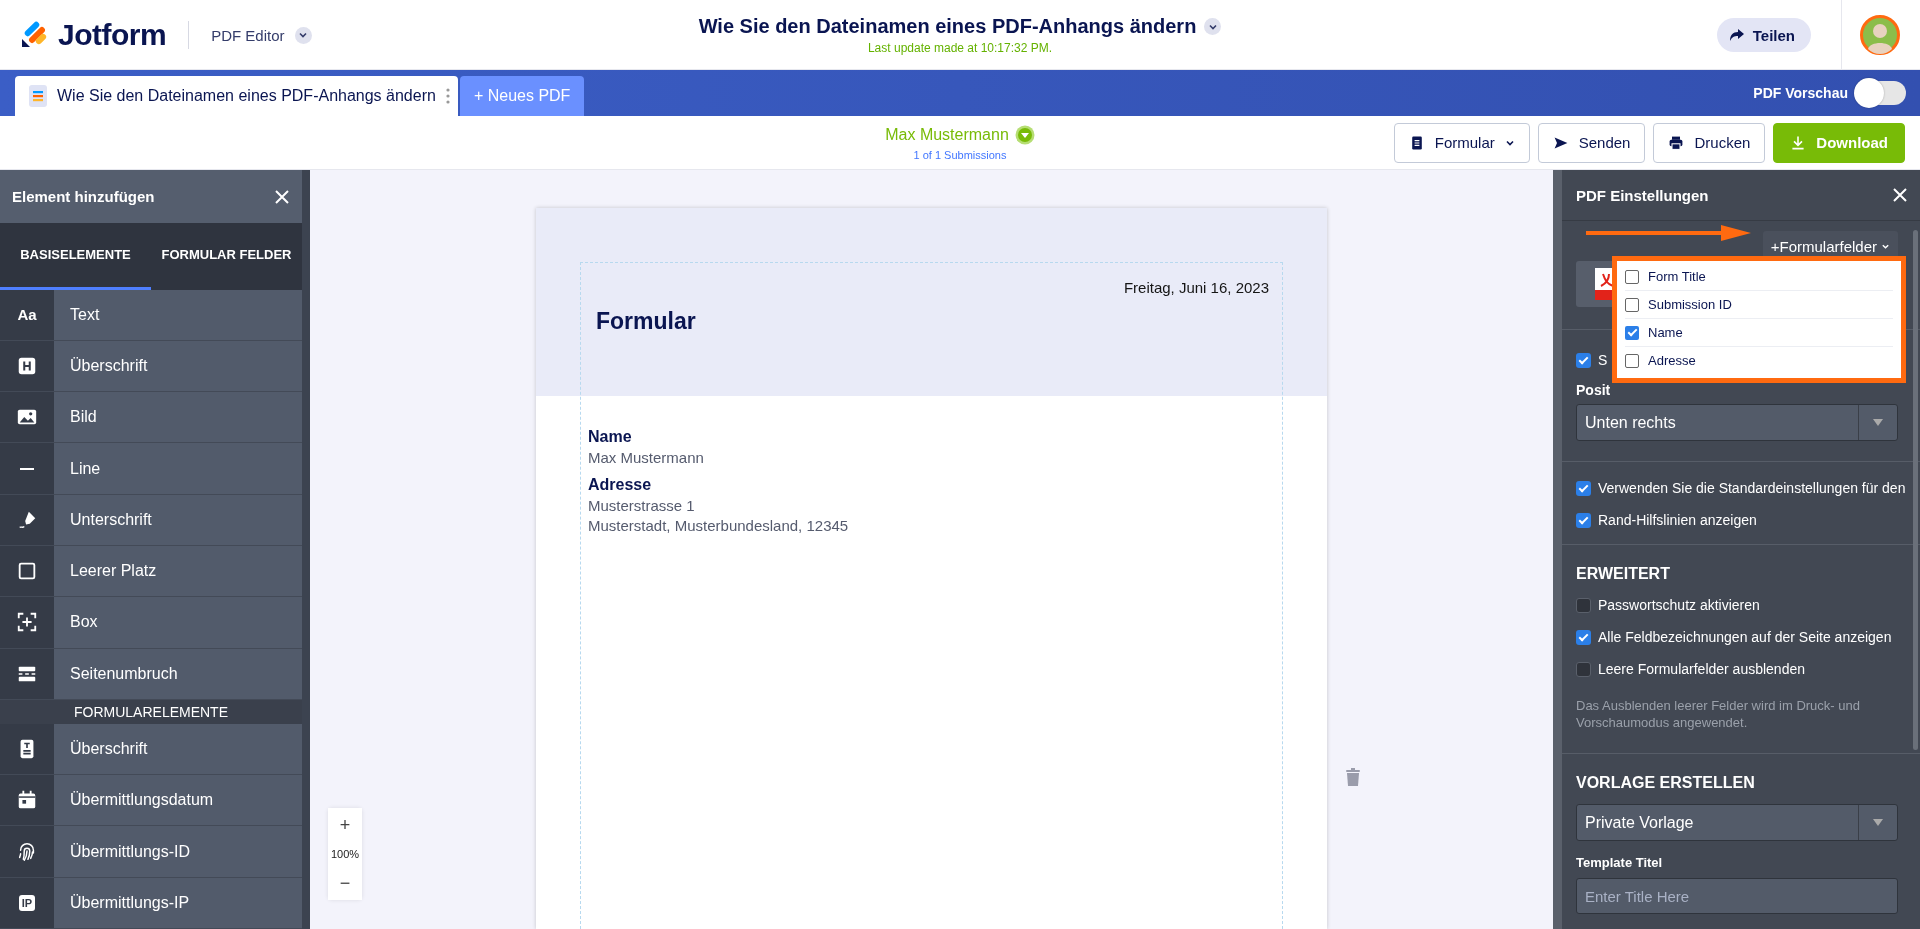  What do you see at coordinates (1603, 360) in the screenshot?
I see `option-label: S` at bounding box center [1603, 360].